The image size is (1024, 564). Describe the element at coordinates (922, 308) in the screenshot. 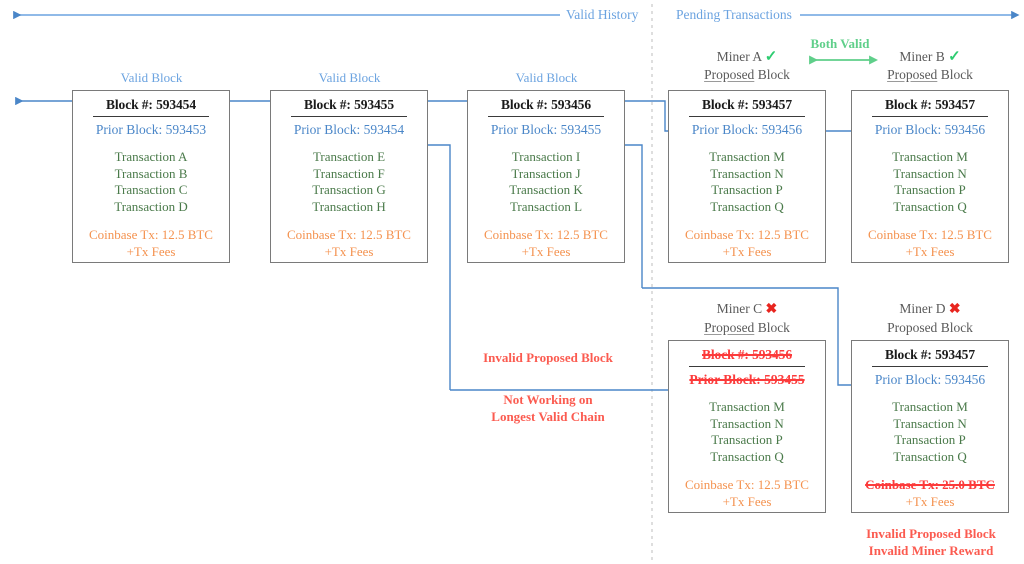

I see `miner-d-label: Miner D` at that location.